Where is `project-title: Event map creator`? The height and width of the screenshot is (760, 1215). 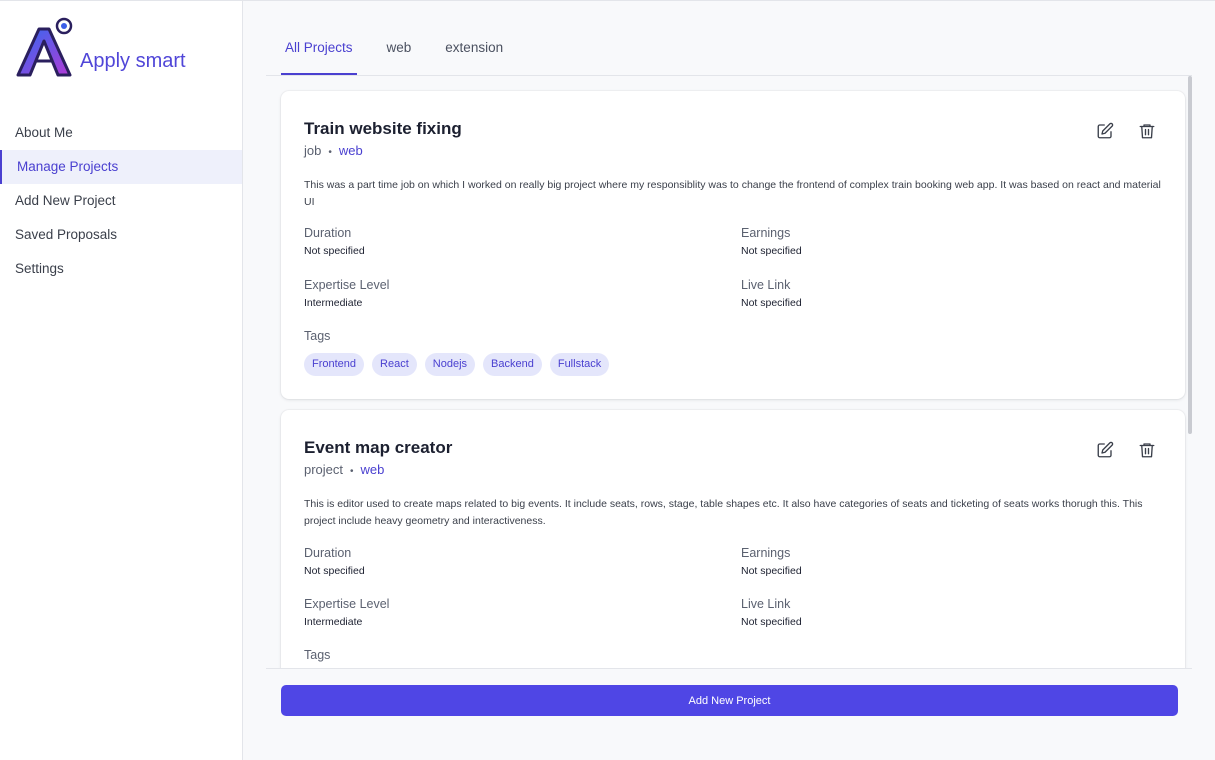
project-title: Event map creator is located at coordinates (378, 447).